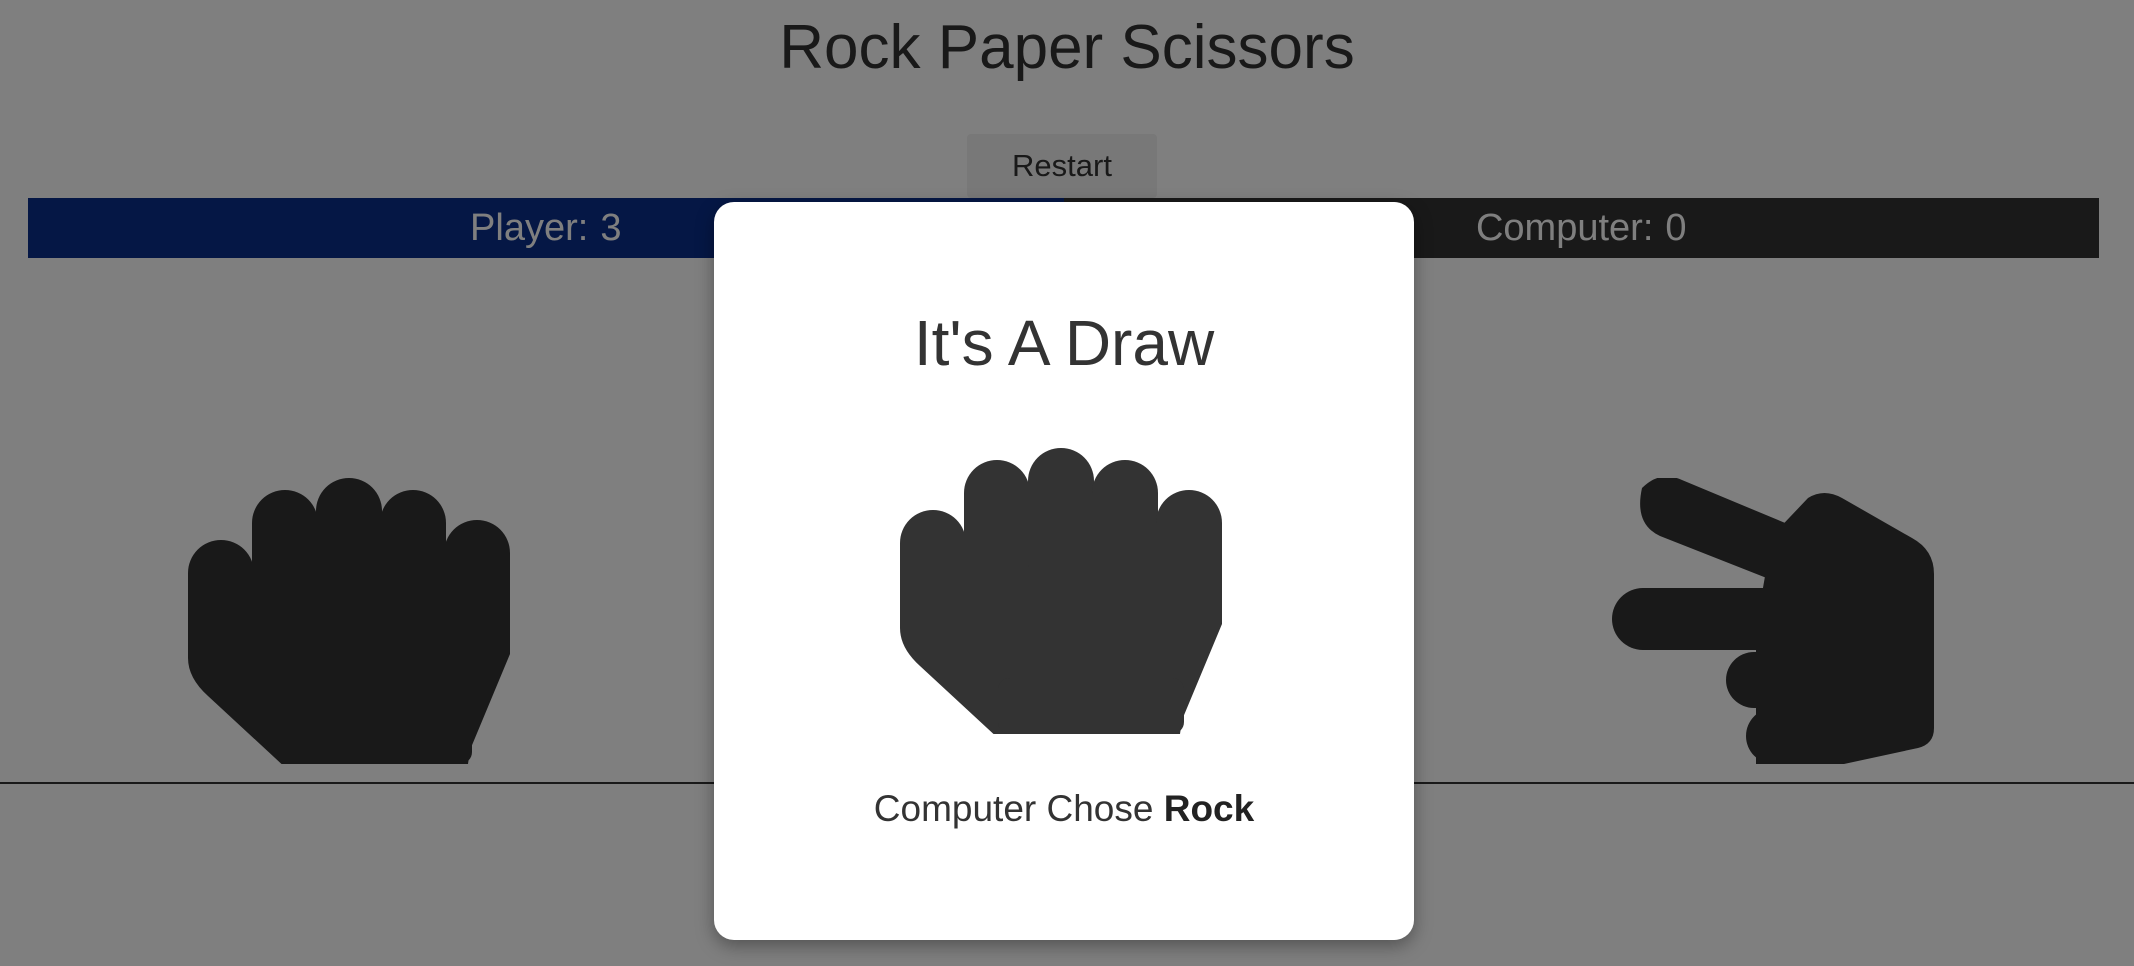 The image size is (2134, 966). What do you see at coordinates (1013, 808) in the screenshot?
I see `result-message-prefix: Computer Chose` at bounding box center [1013, 808].